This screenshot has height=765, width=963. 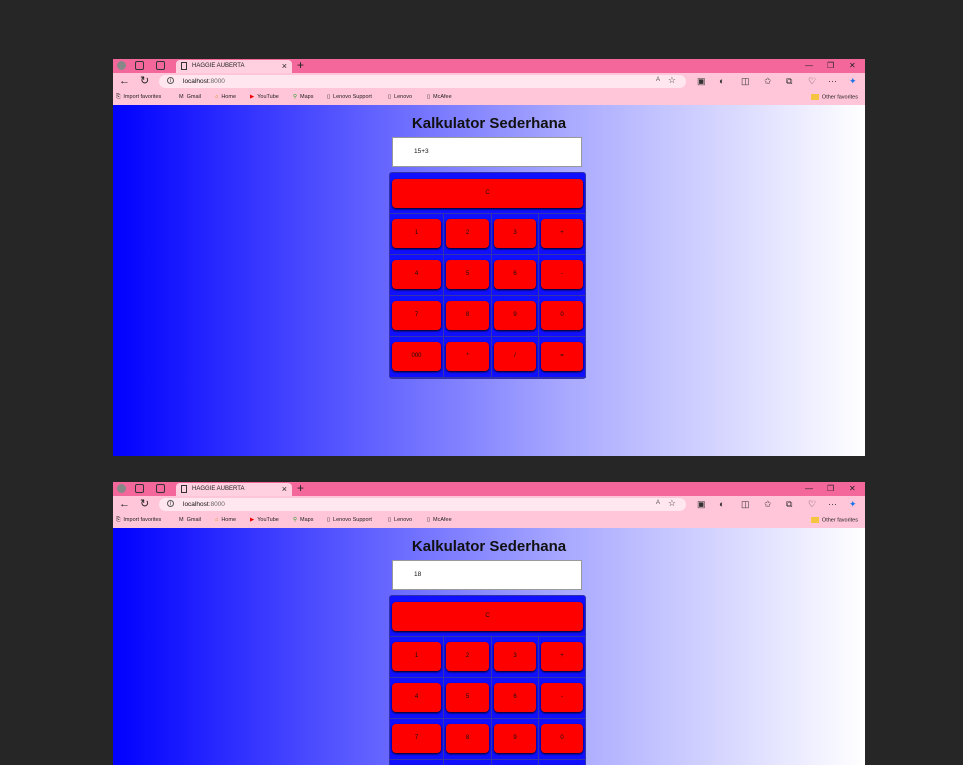 What do you see at coordinates (487, 152) in the screenshot?
I see `calculator-display: 15+3` at bounding box center [487, 152].